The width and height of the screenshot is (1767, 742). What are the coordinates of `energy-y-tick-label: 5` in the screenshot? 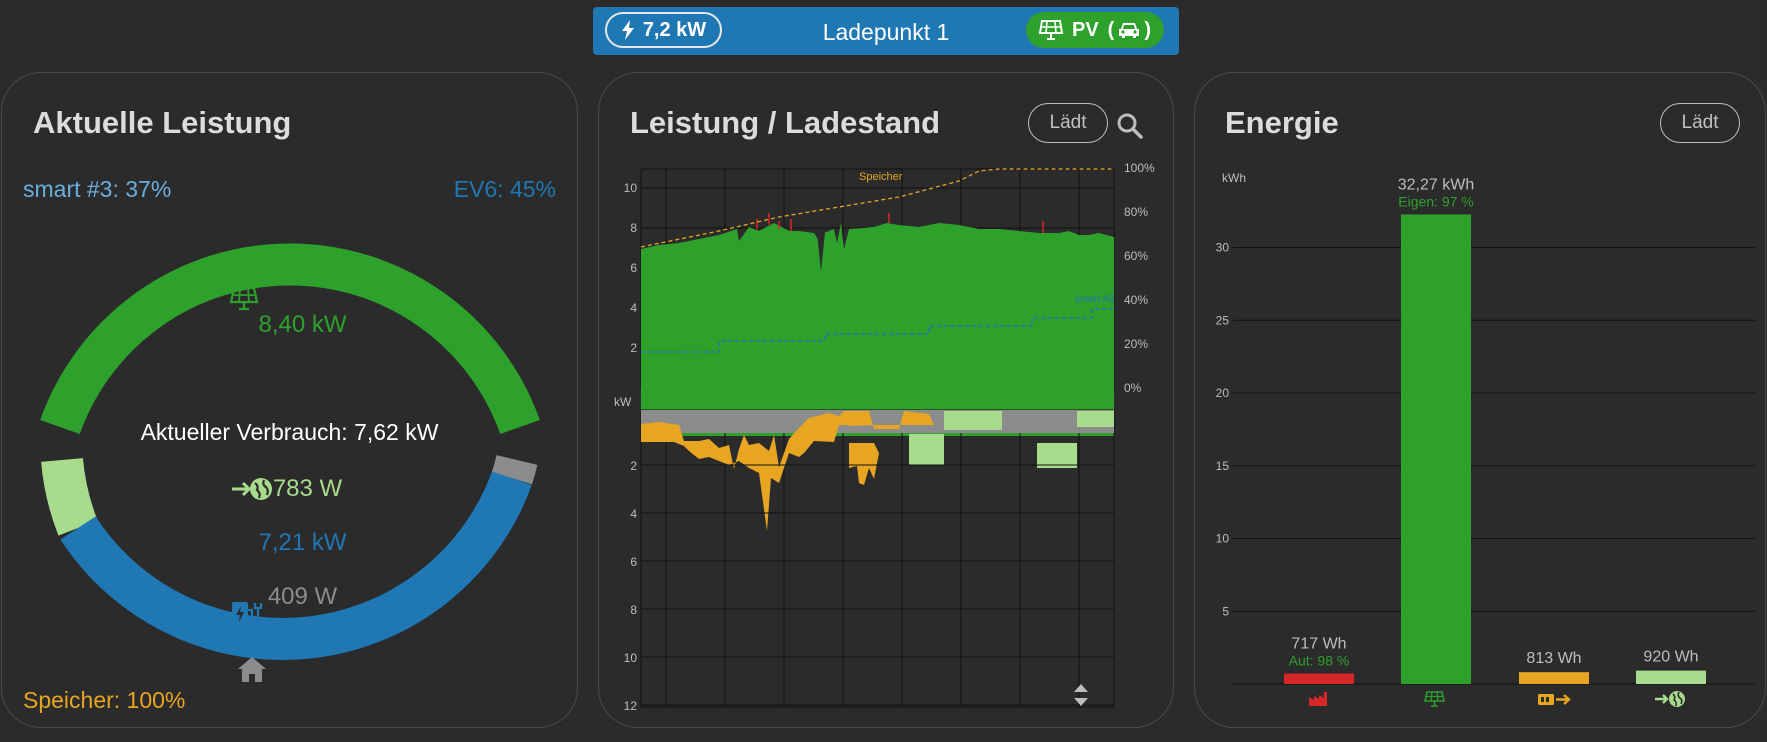 It's located at (1225, 611).